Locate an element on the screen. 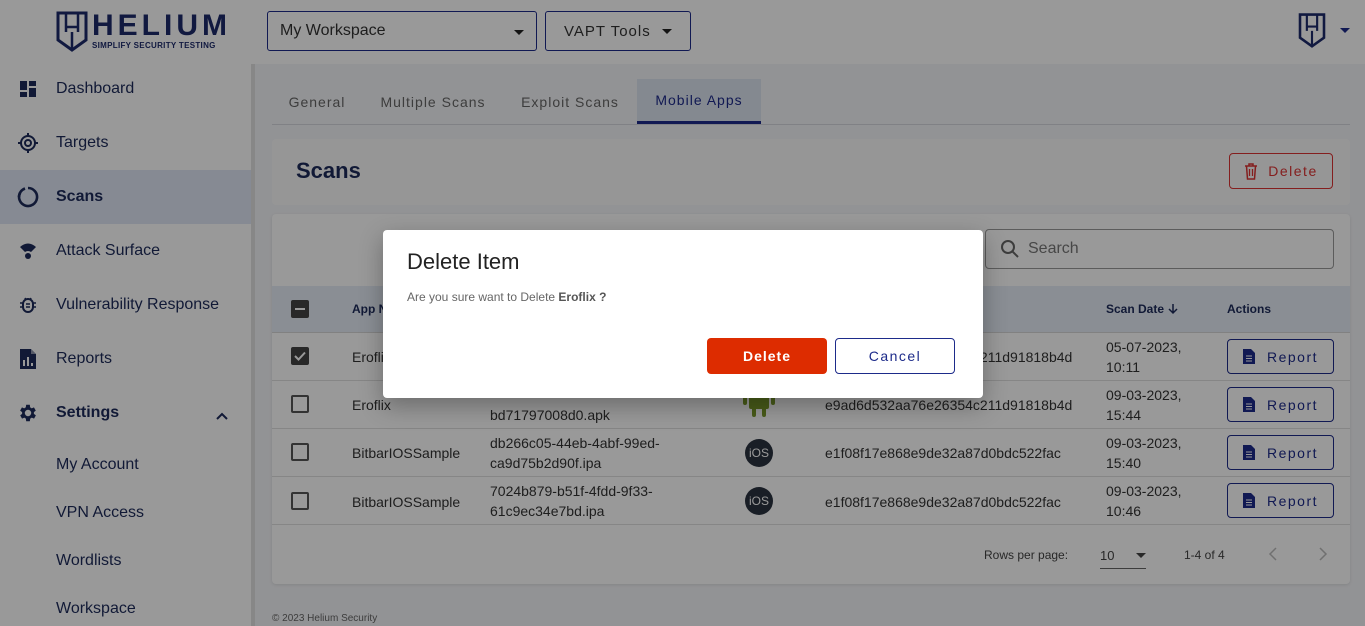 The image size is (1365, 626). confirm-delete-button: Delete is located at coordinates (767, 356).